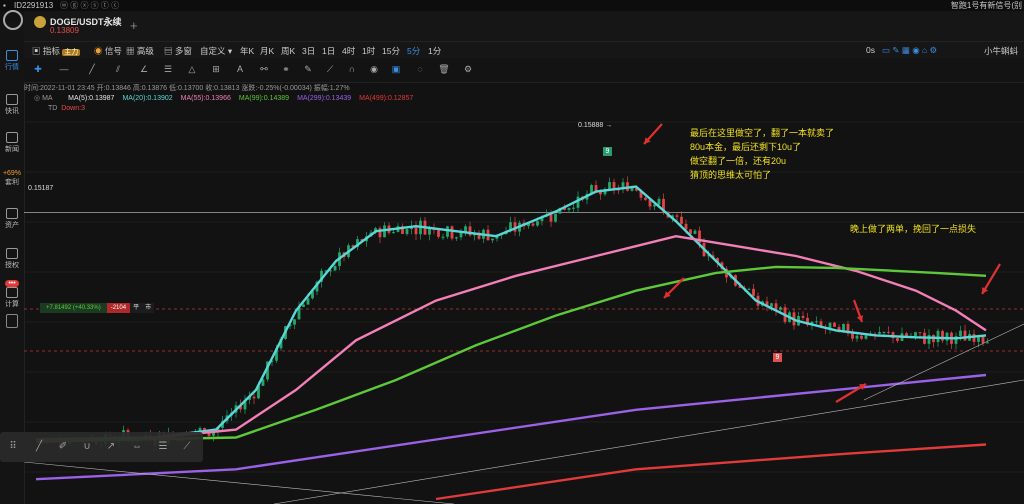  I want to click on extend-tool-icon: ⟋, so click(187, 447).